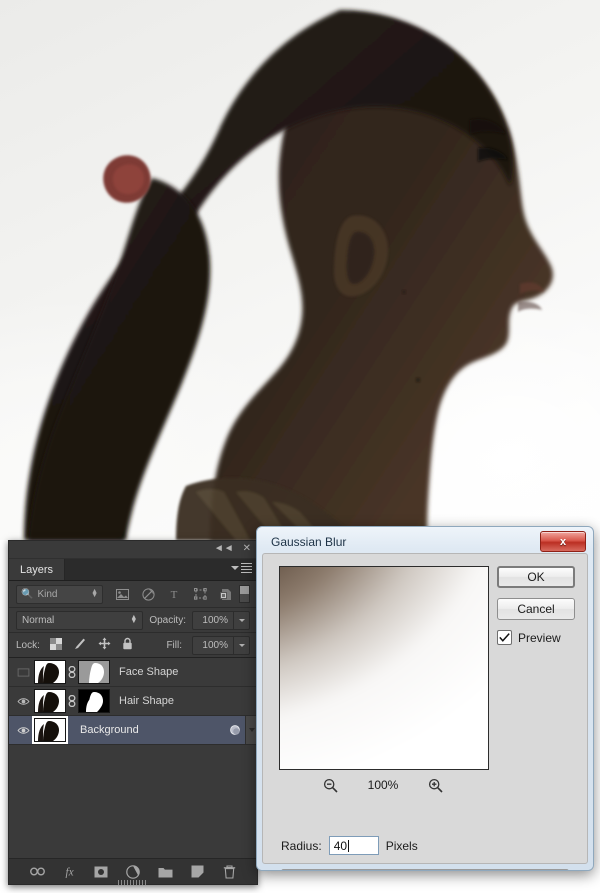  I want to click on lock-position-icon, so click(104, 645).